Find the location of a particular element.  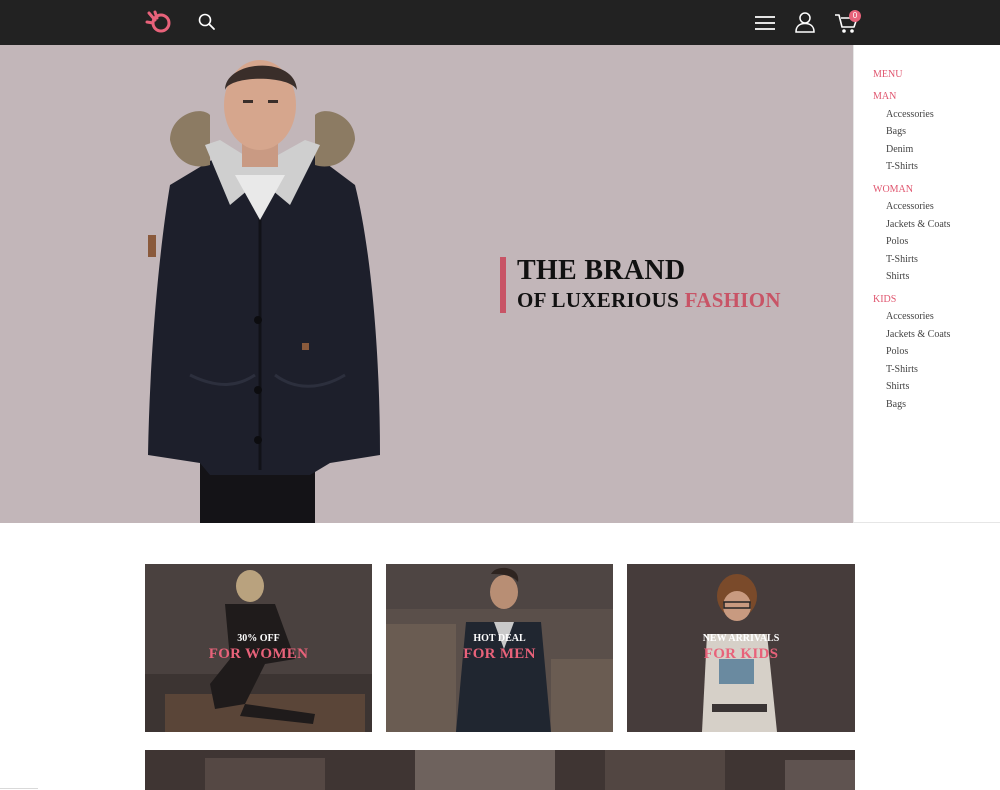

promo-men-title: FOR MEN is located at coordinates (499, 654).